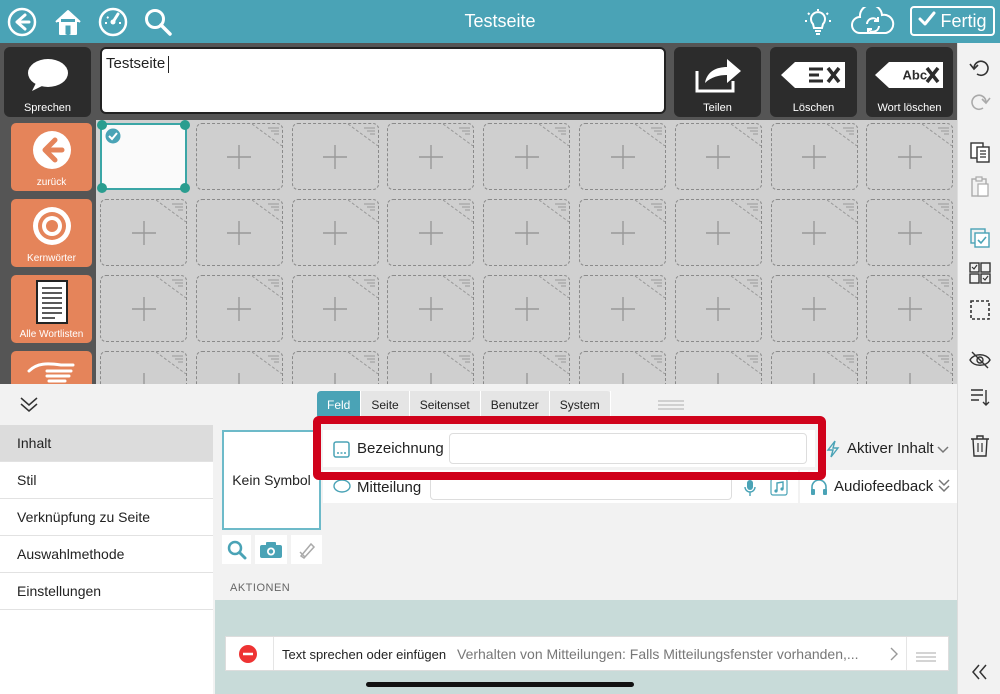 The image size is (1000, 694). What do you see at coordinates (106, 554) in the screenshot?
I see `side-menu-item-auswahlmethode: Auswahlmethode` at bounding box center [106, 554].